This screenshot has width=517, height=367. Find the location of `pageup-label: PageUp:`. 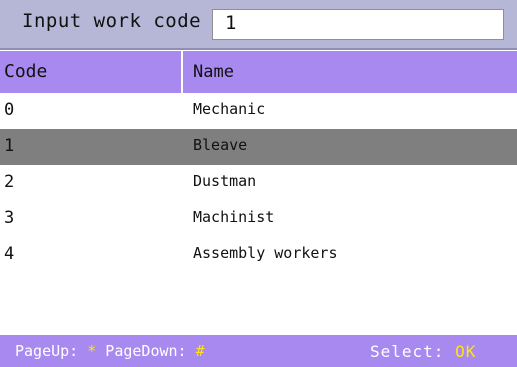

pageup-label: PageUp: is located at coordinates (51, 351).